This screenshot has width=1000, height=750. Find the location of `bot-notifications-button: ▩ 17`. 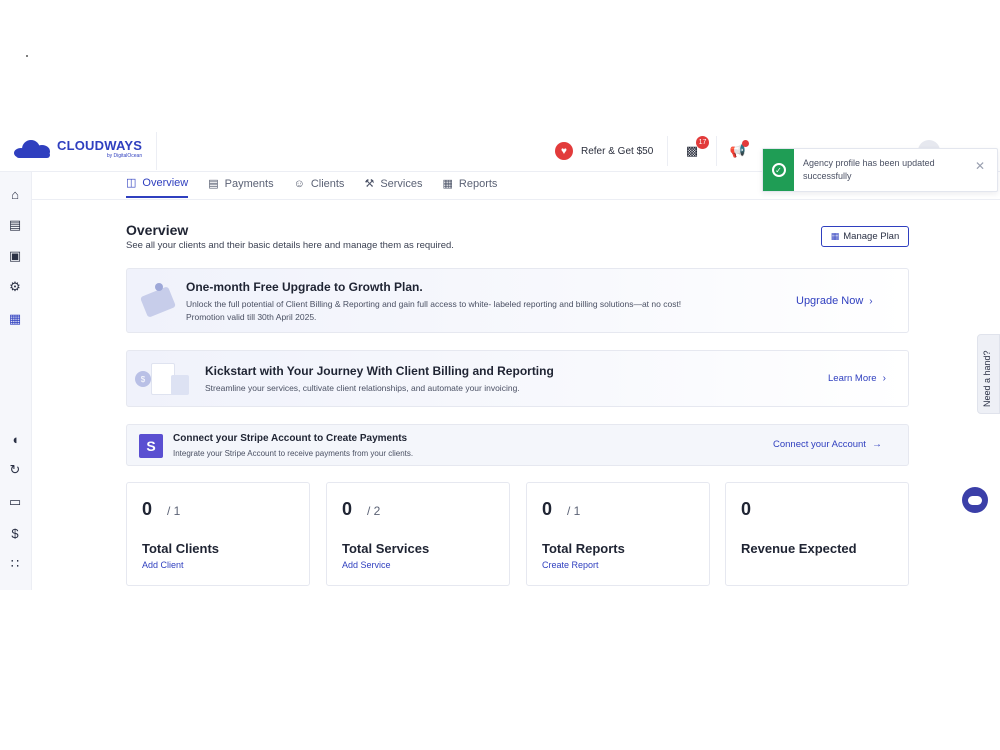

bot-notifications-button: ▩ 17 is located at coordinates (696, 148).